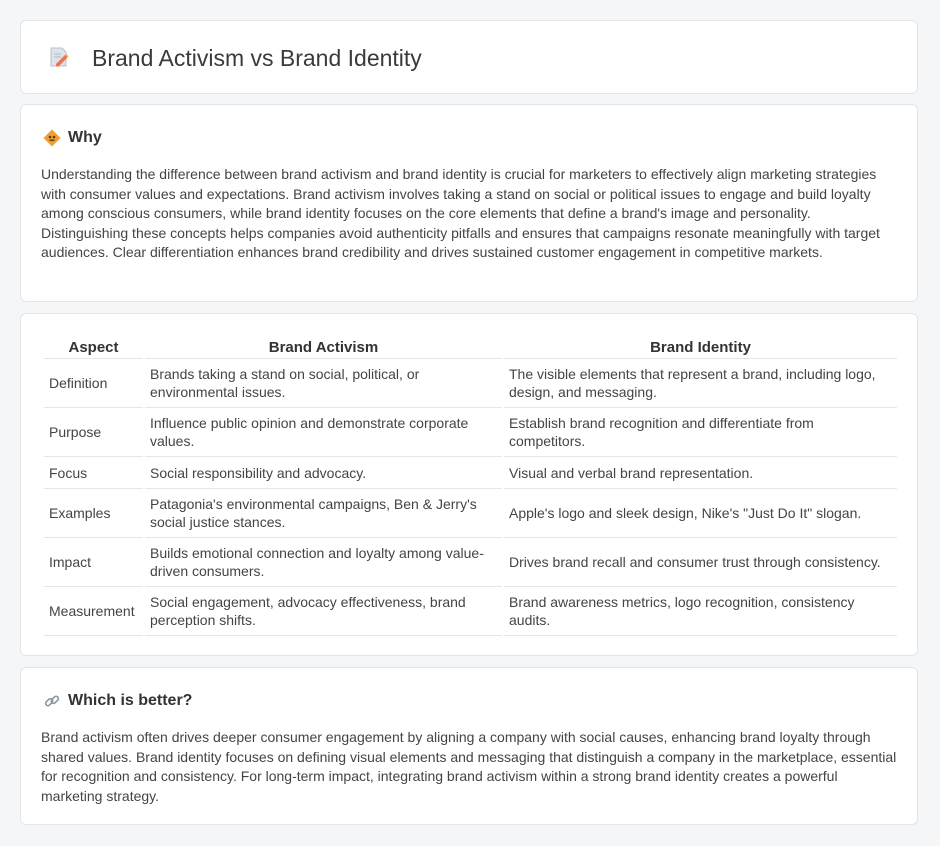  What do you see at coordinates (52, 138) in the screenshot?
I see `diamond-sign-icon` at bounding box center [52, 138].